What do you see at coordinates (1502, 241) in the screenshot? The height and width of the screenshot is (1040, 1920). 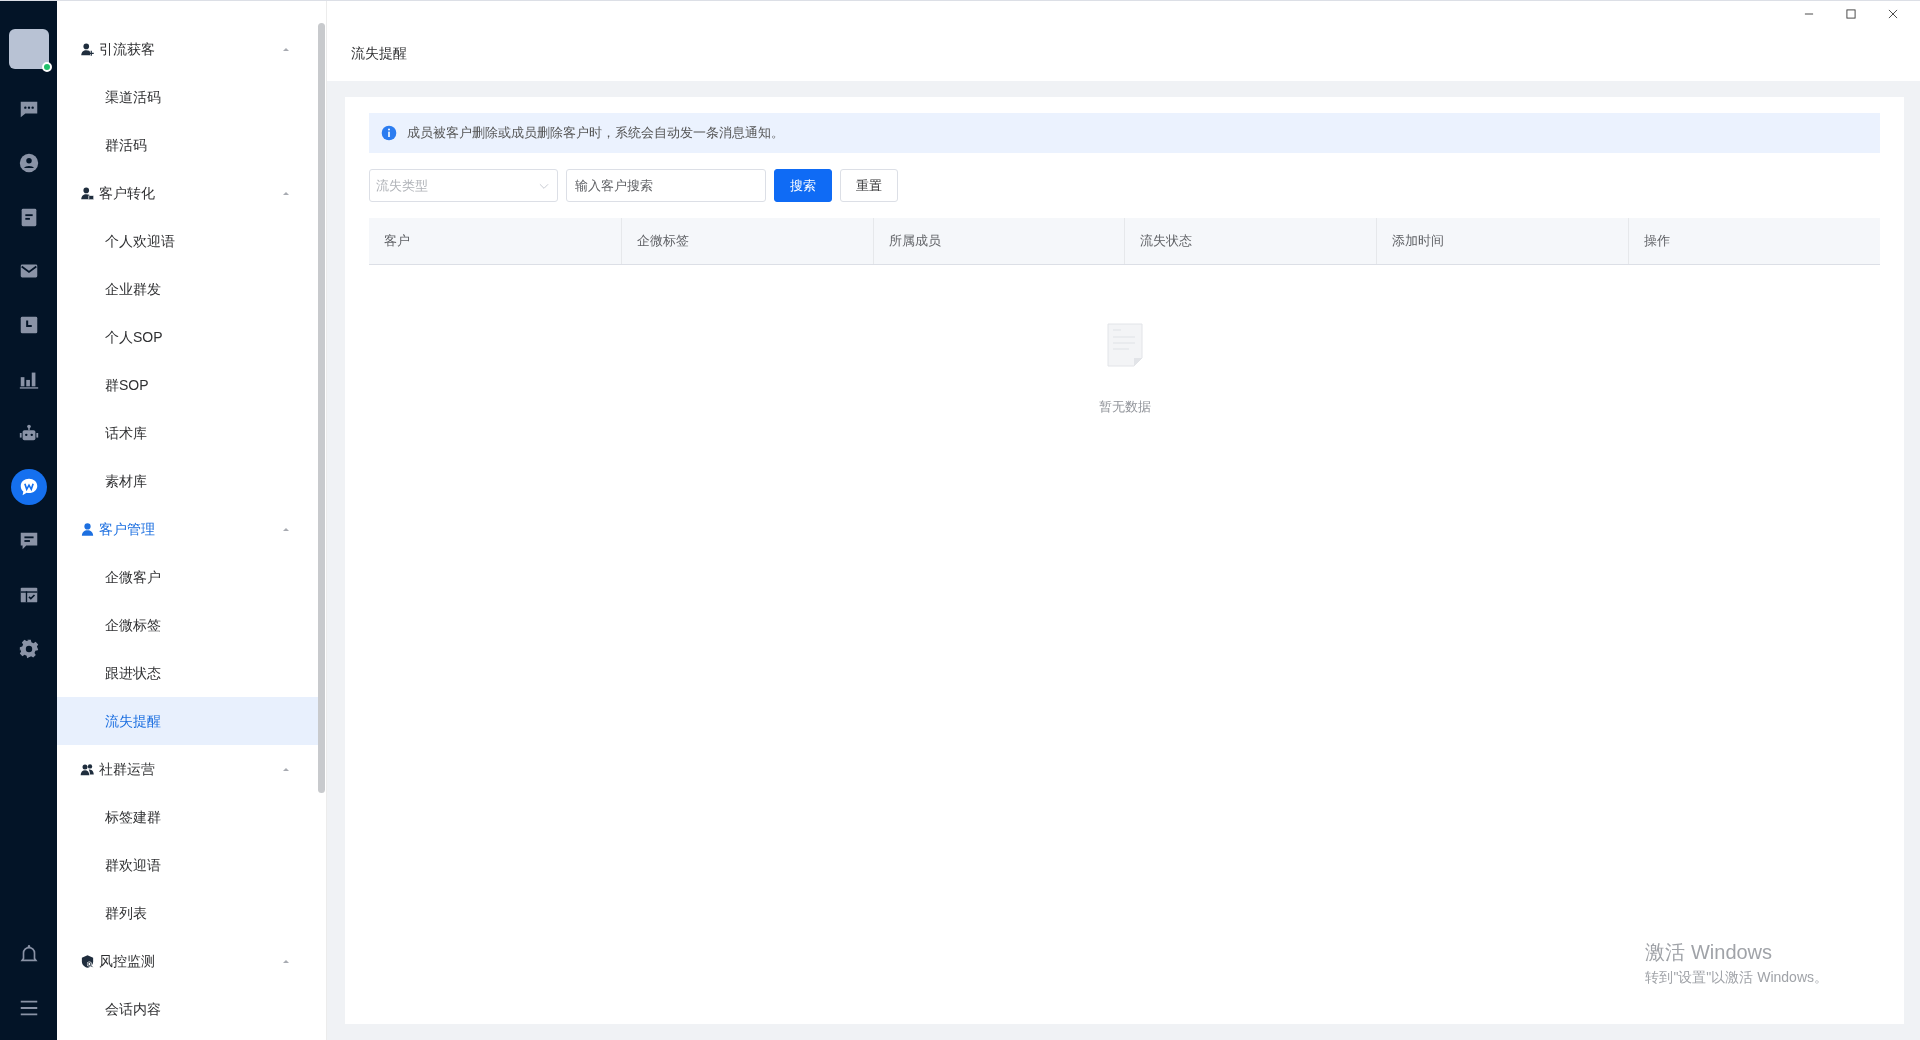 I see `column-header: 添加时间` at bounding box center [1502, 241].